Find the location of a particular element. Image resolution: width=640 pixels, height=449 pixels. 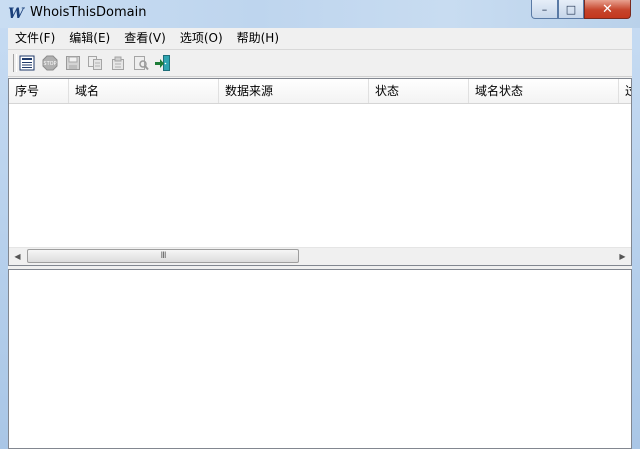

column-header-domain: 域名 is located at coordinates (144, 91).